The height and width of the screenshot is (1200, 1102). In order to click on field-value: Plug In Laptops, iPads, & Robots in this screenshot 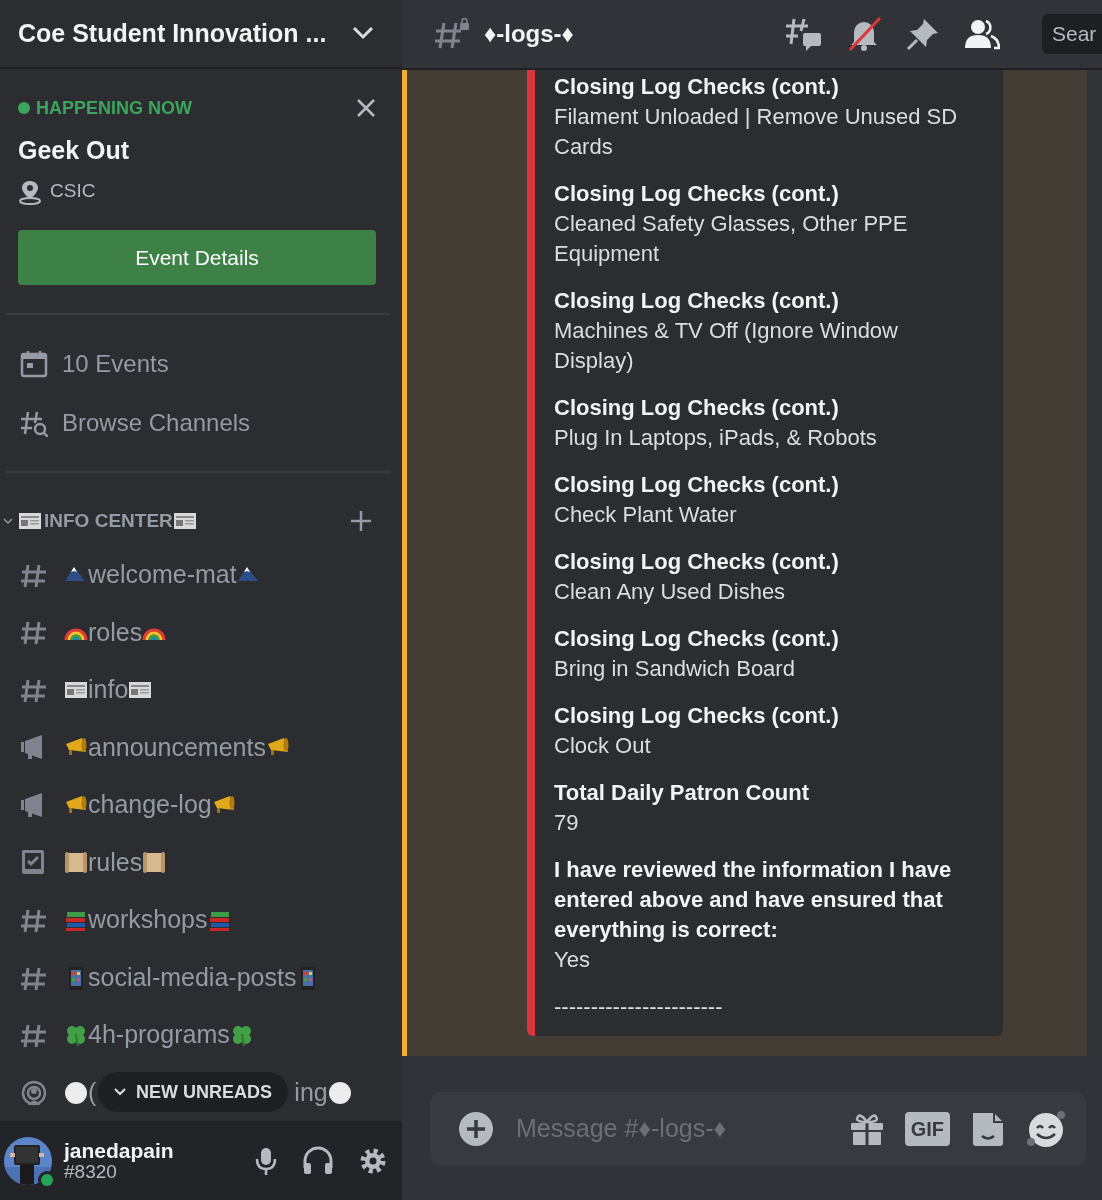, I will do `click(716, 438)`.